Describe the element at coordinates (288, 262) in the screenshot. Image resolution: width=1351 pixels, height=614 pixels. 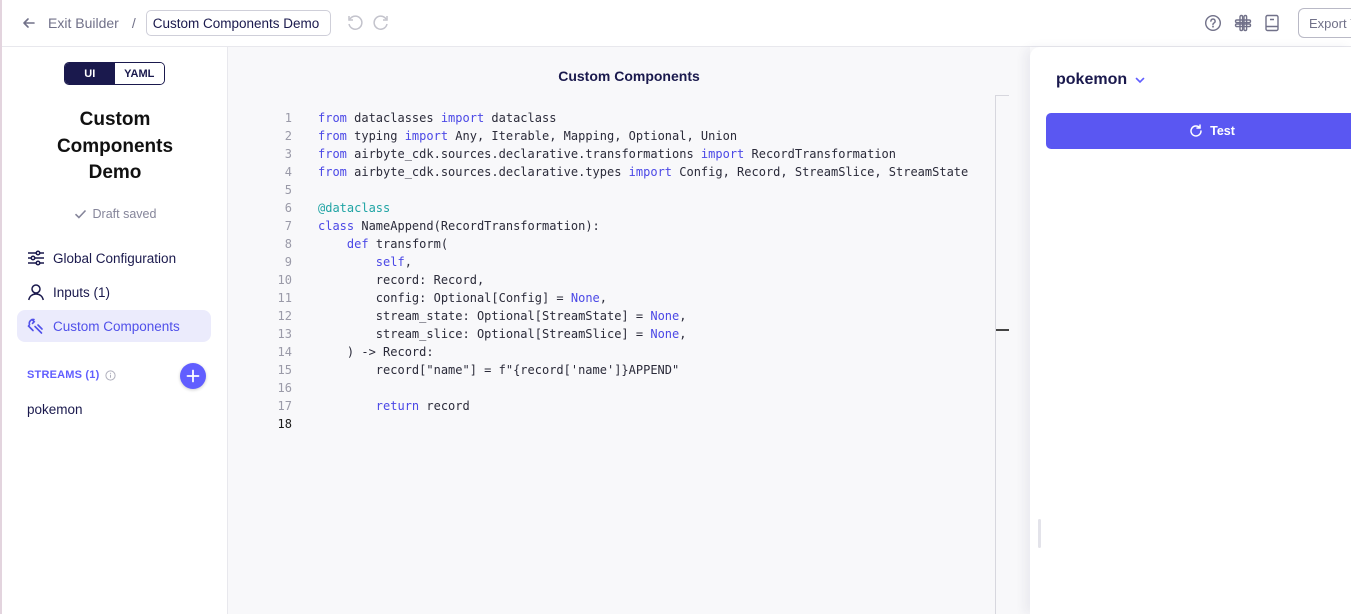
I see `line-number: 9` at that location.